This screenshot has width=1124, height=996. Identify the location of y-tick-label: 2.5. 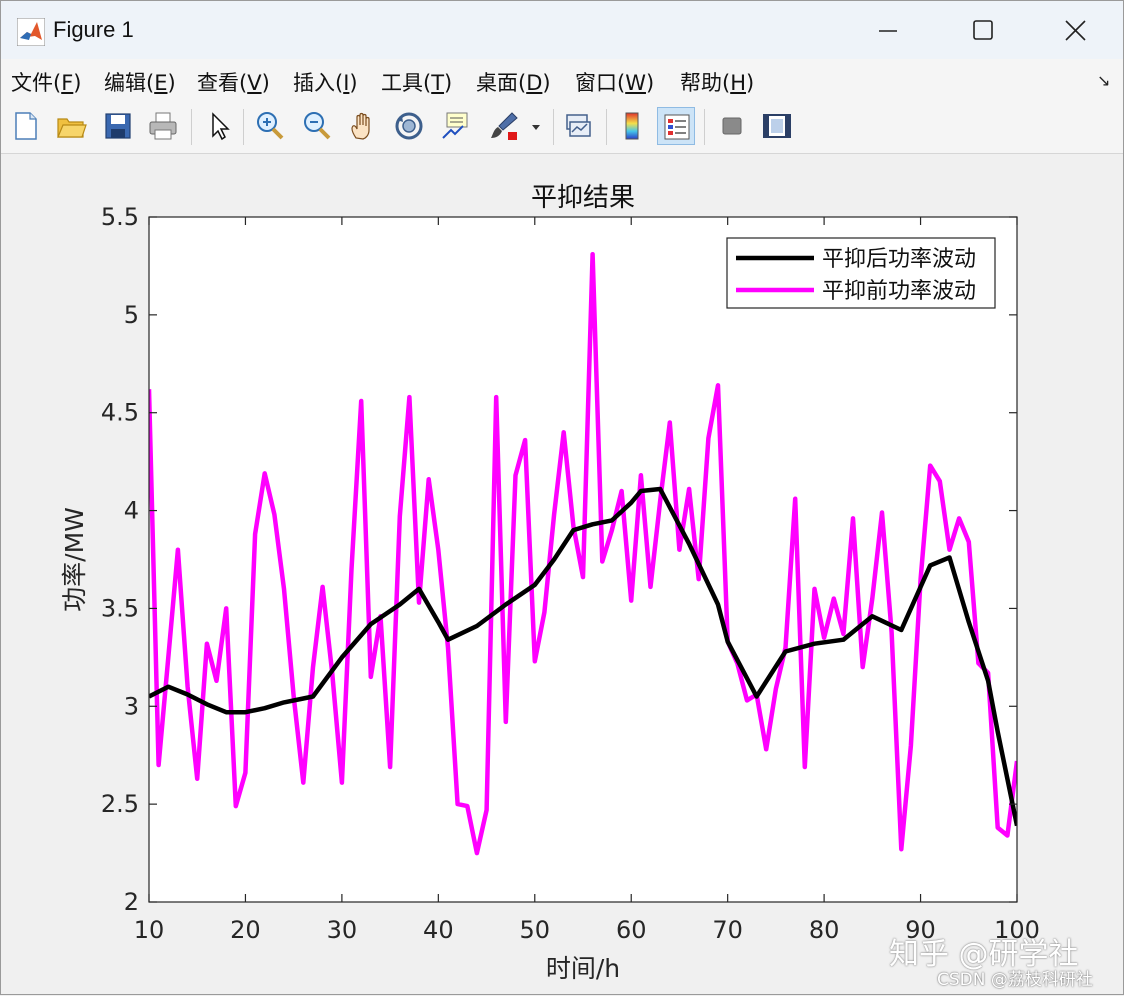
(120, 804).